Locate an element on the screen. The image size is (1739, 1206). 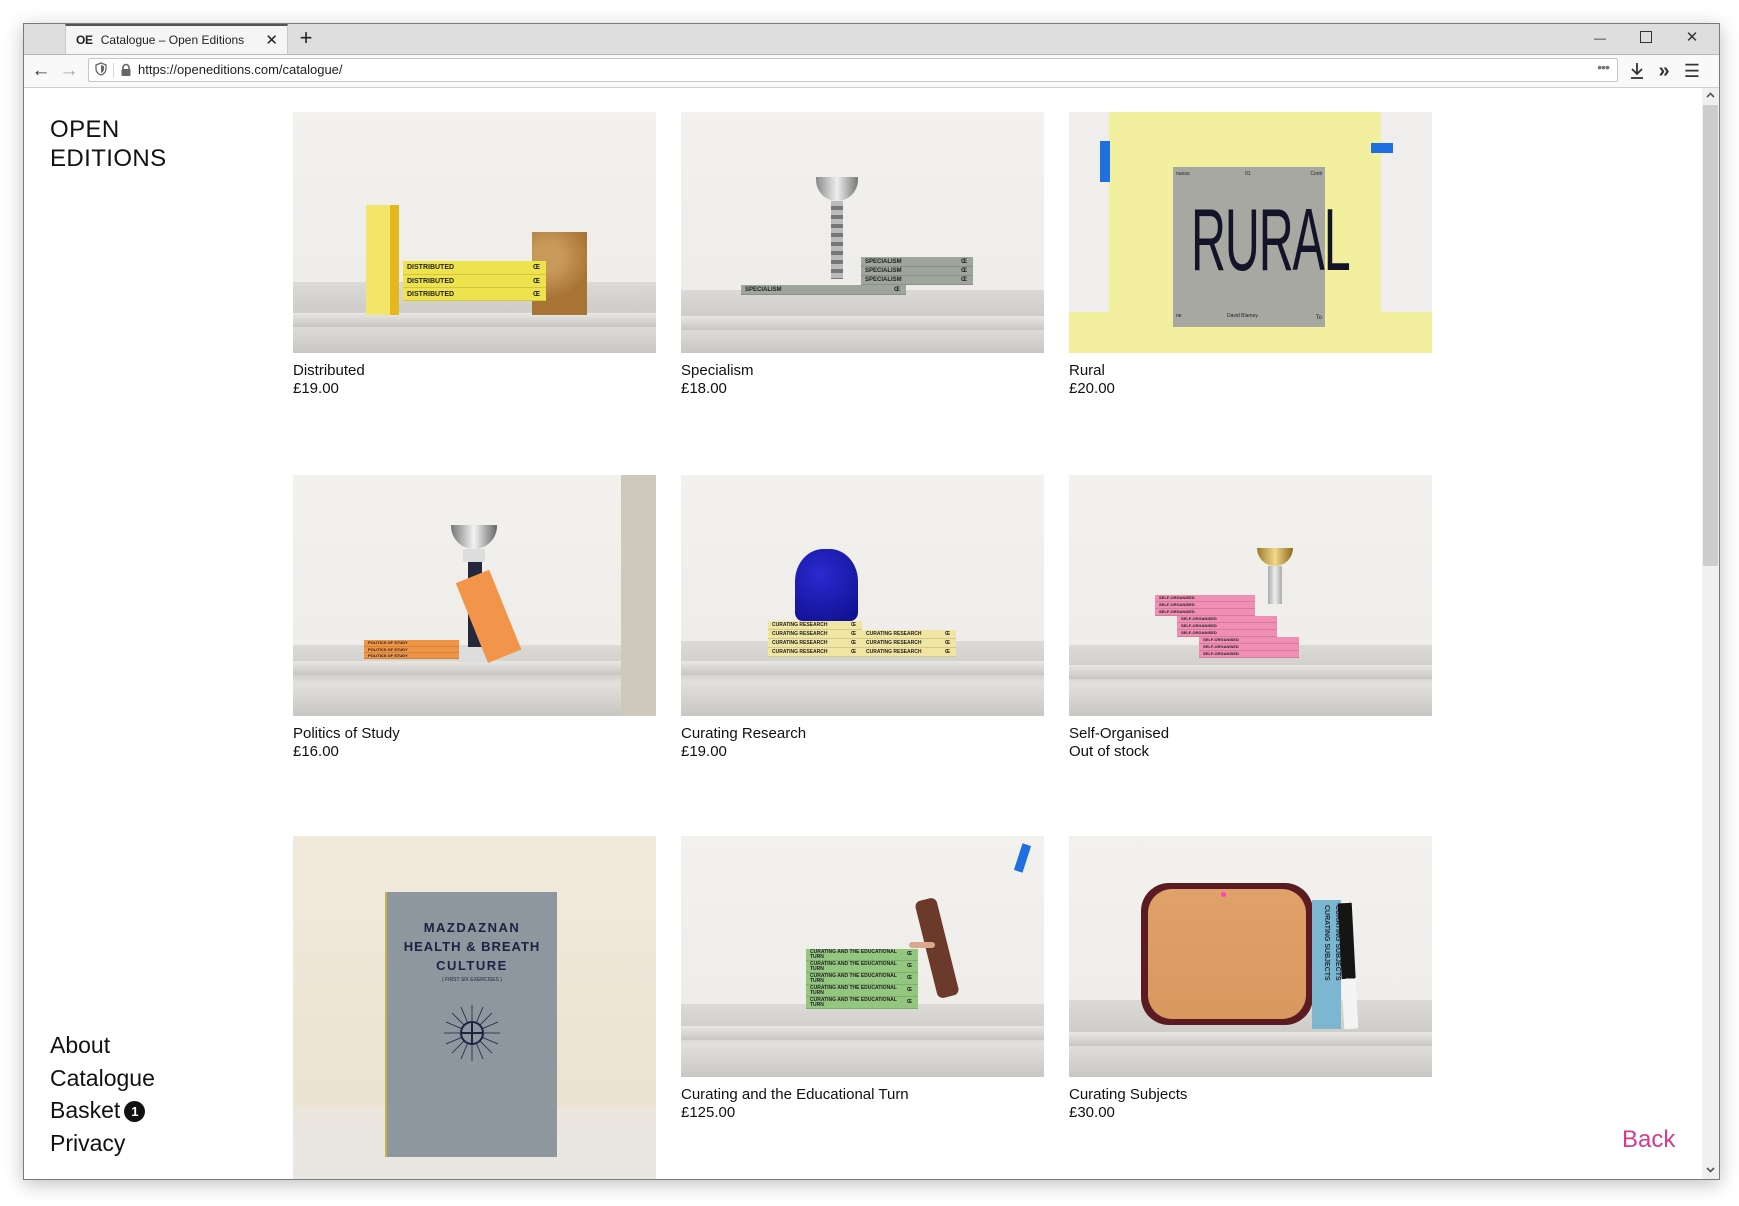
nav-catalogue: Catalogue is located at coordinates (102, 1078).